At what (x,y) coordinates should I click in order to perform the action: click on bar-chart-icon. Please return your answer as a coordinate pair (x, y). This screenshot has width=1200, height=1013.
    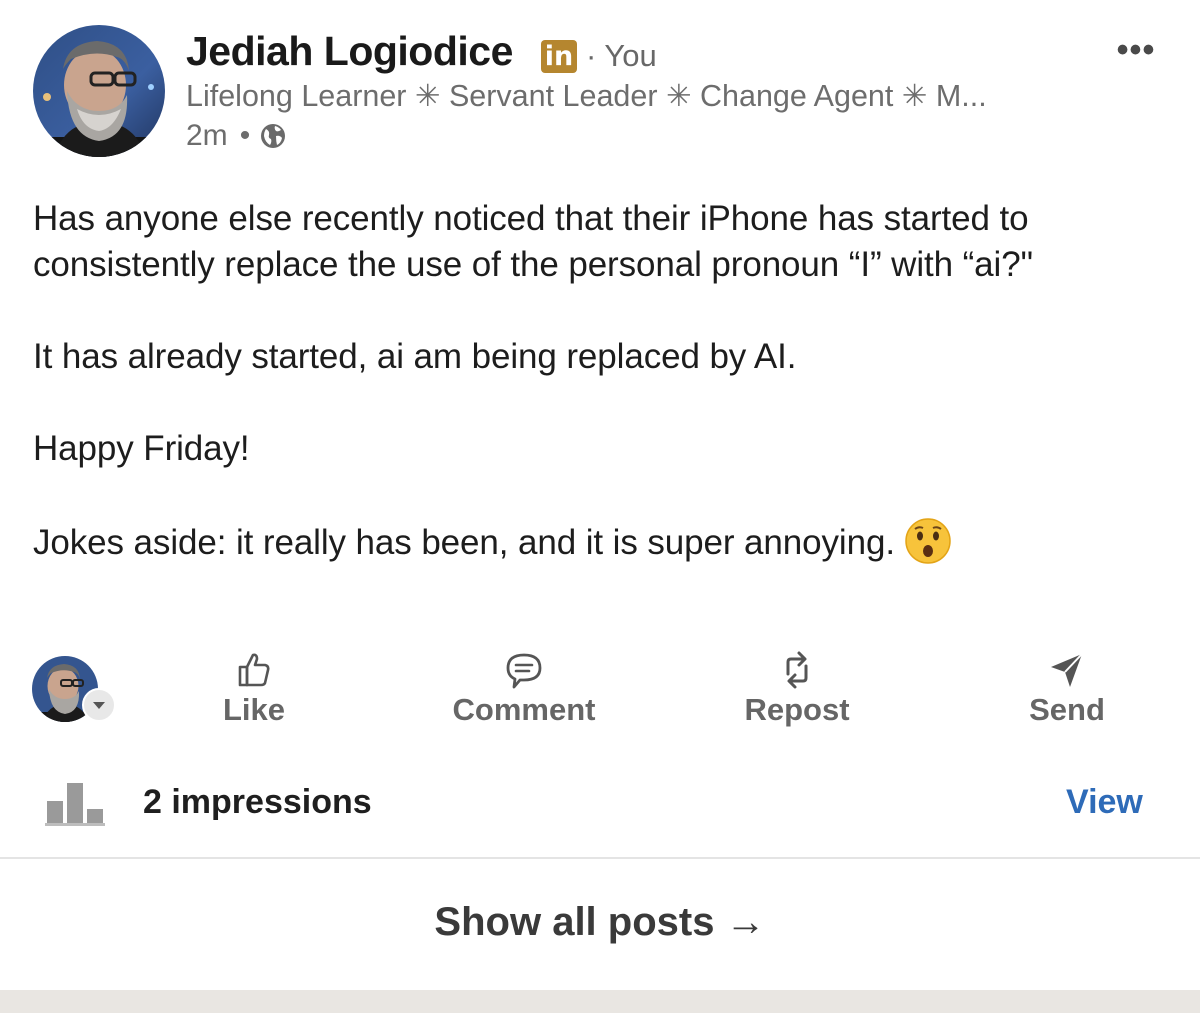
    Looking at the image, I should click on (75, 804).